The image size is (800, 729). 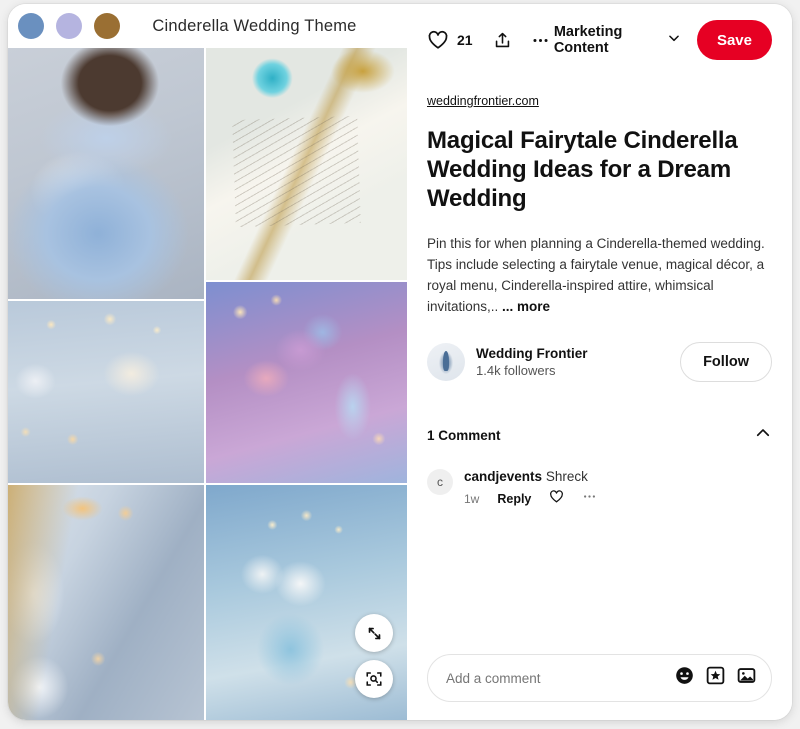 I want to click on save-button: Save, so click(x=734, y=40).